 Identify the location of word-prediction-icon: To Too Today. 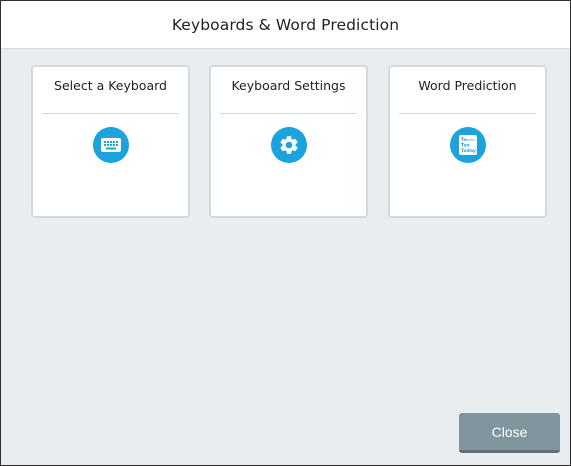
(467, 145).